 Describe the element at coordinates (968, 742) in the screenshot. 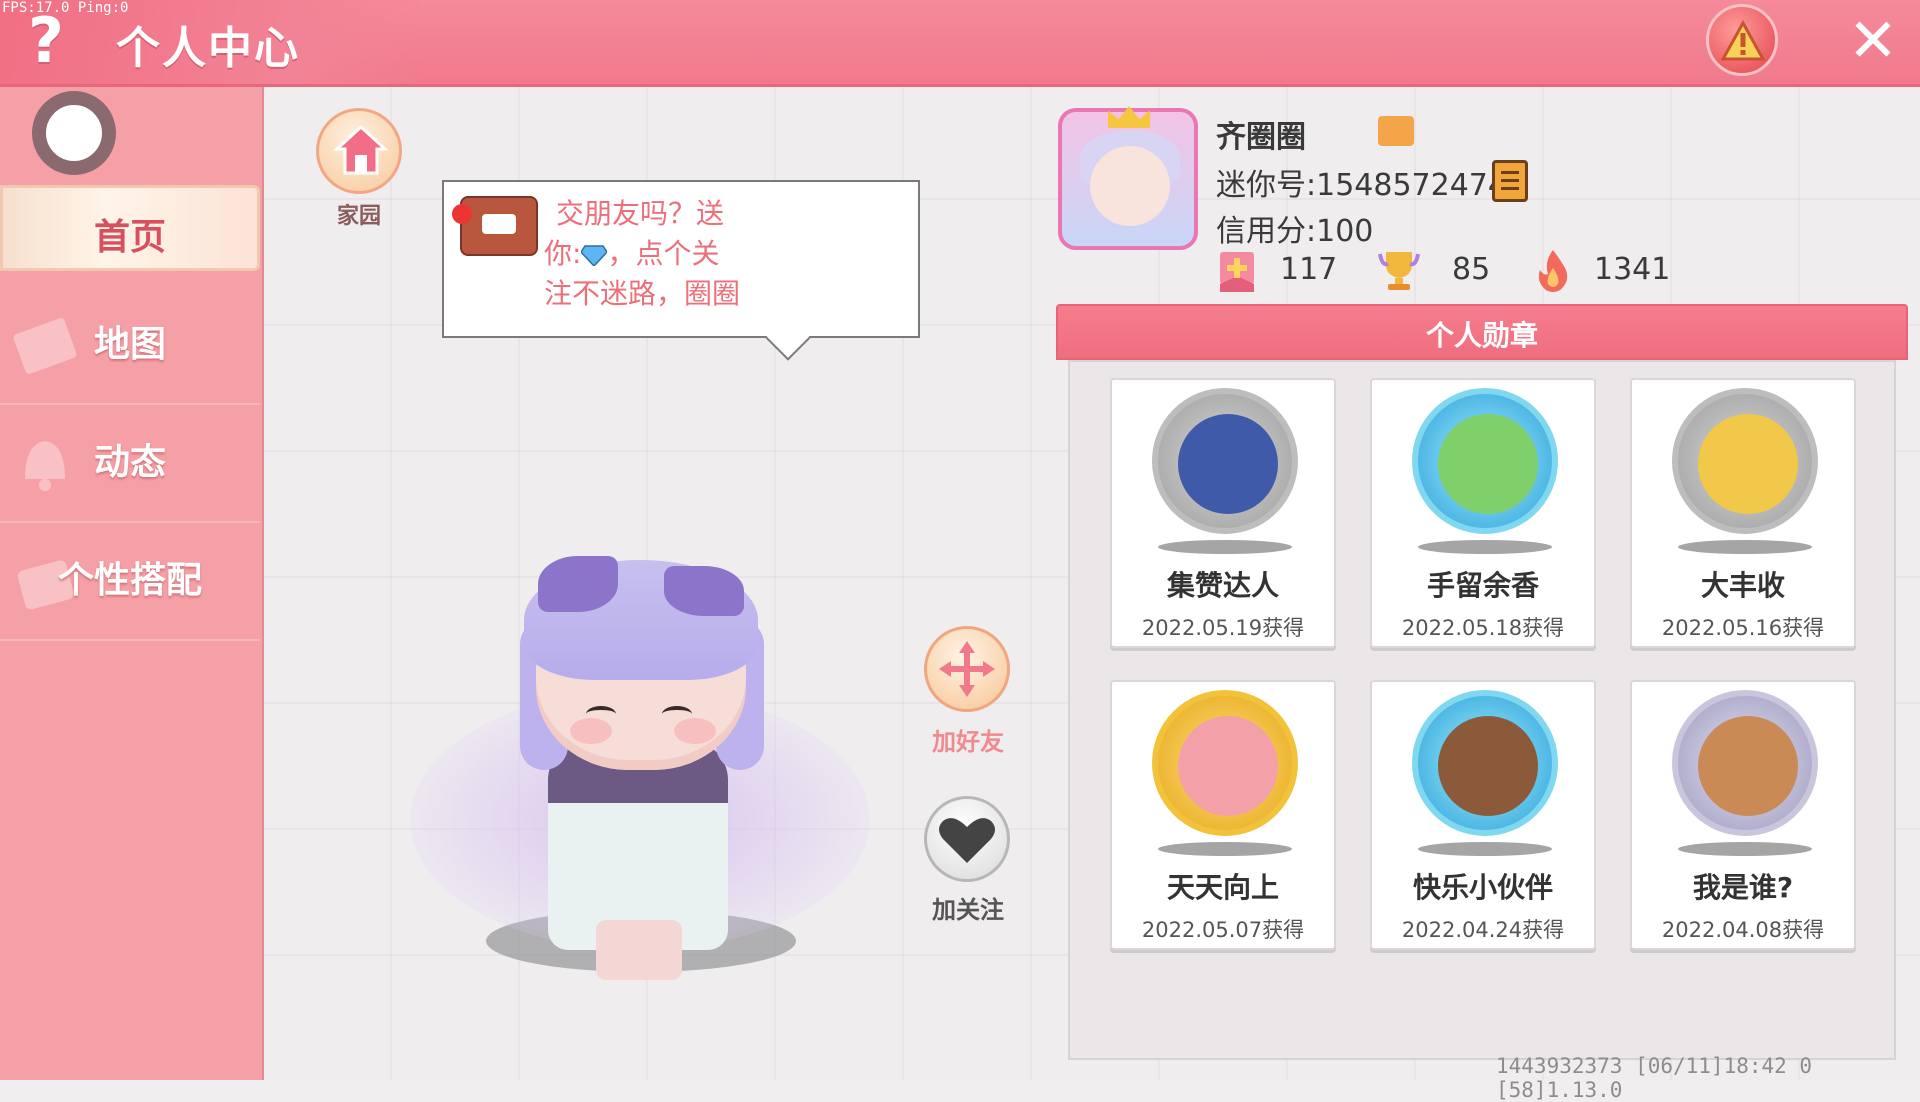

I see `add-friend-label: 加好友` at that location.